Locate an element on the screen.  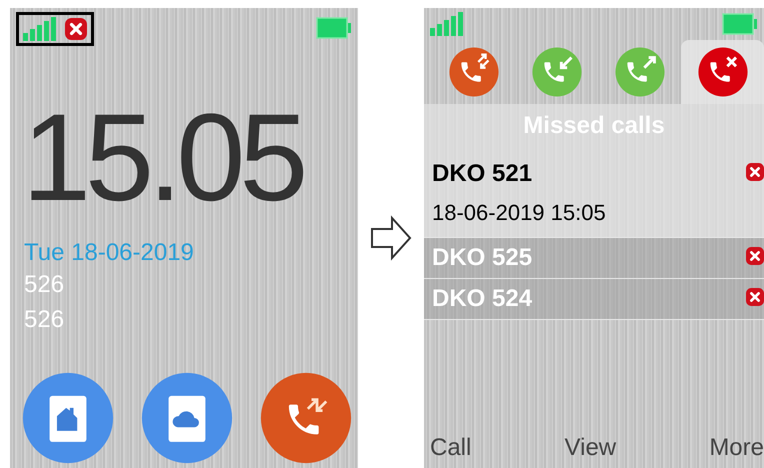
phone-arrows-icon is located at coordinates (306, 418).